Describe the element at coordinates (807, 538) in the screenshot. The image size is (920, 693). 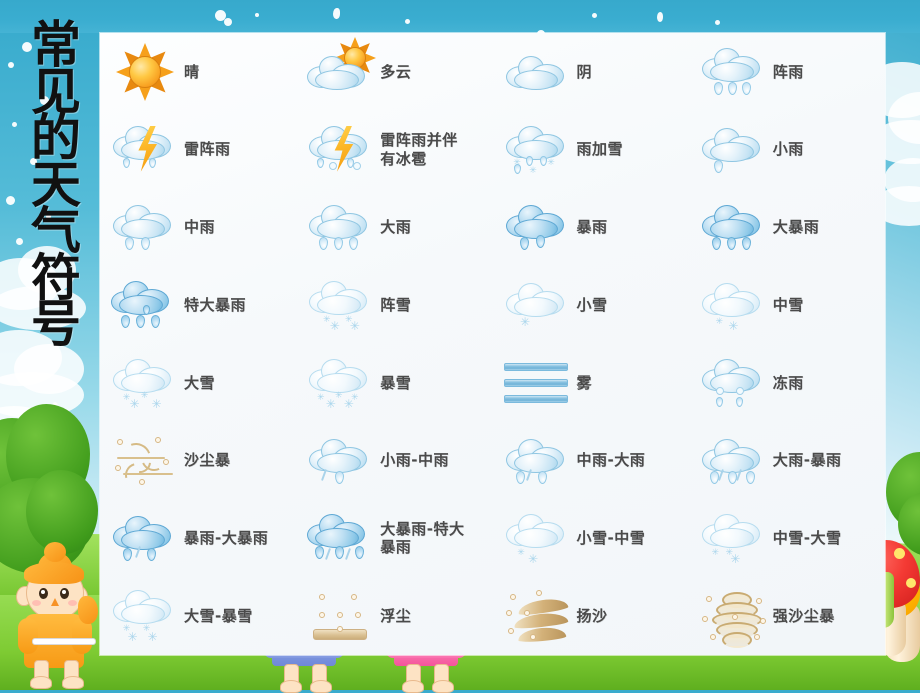
I see `weather-symbol-label: 中雪-大雪` at that location.